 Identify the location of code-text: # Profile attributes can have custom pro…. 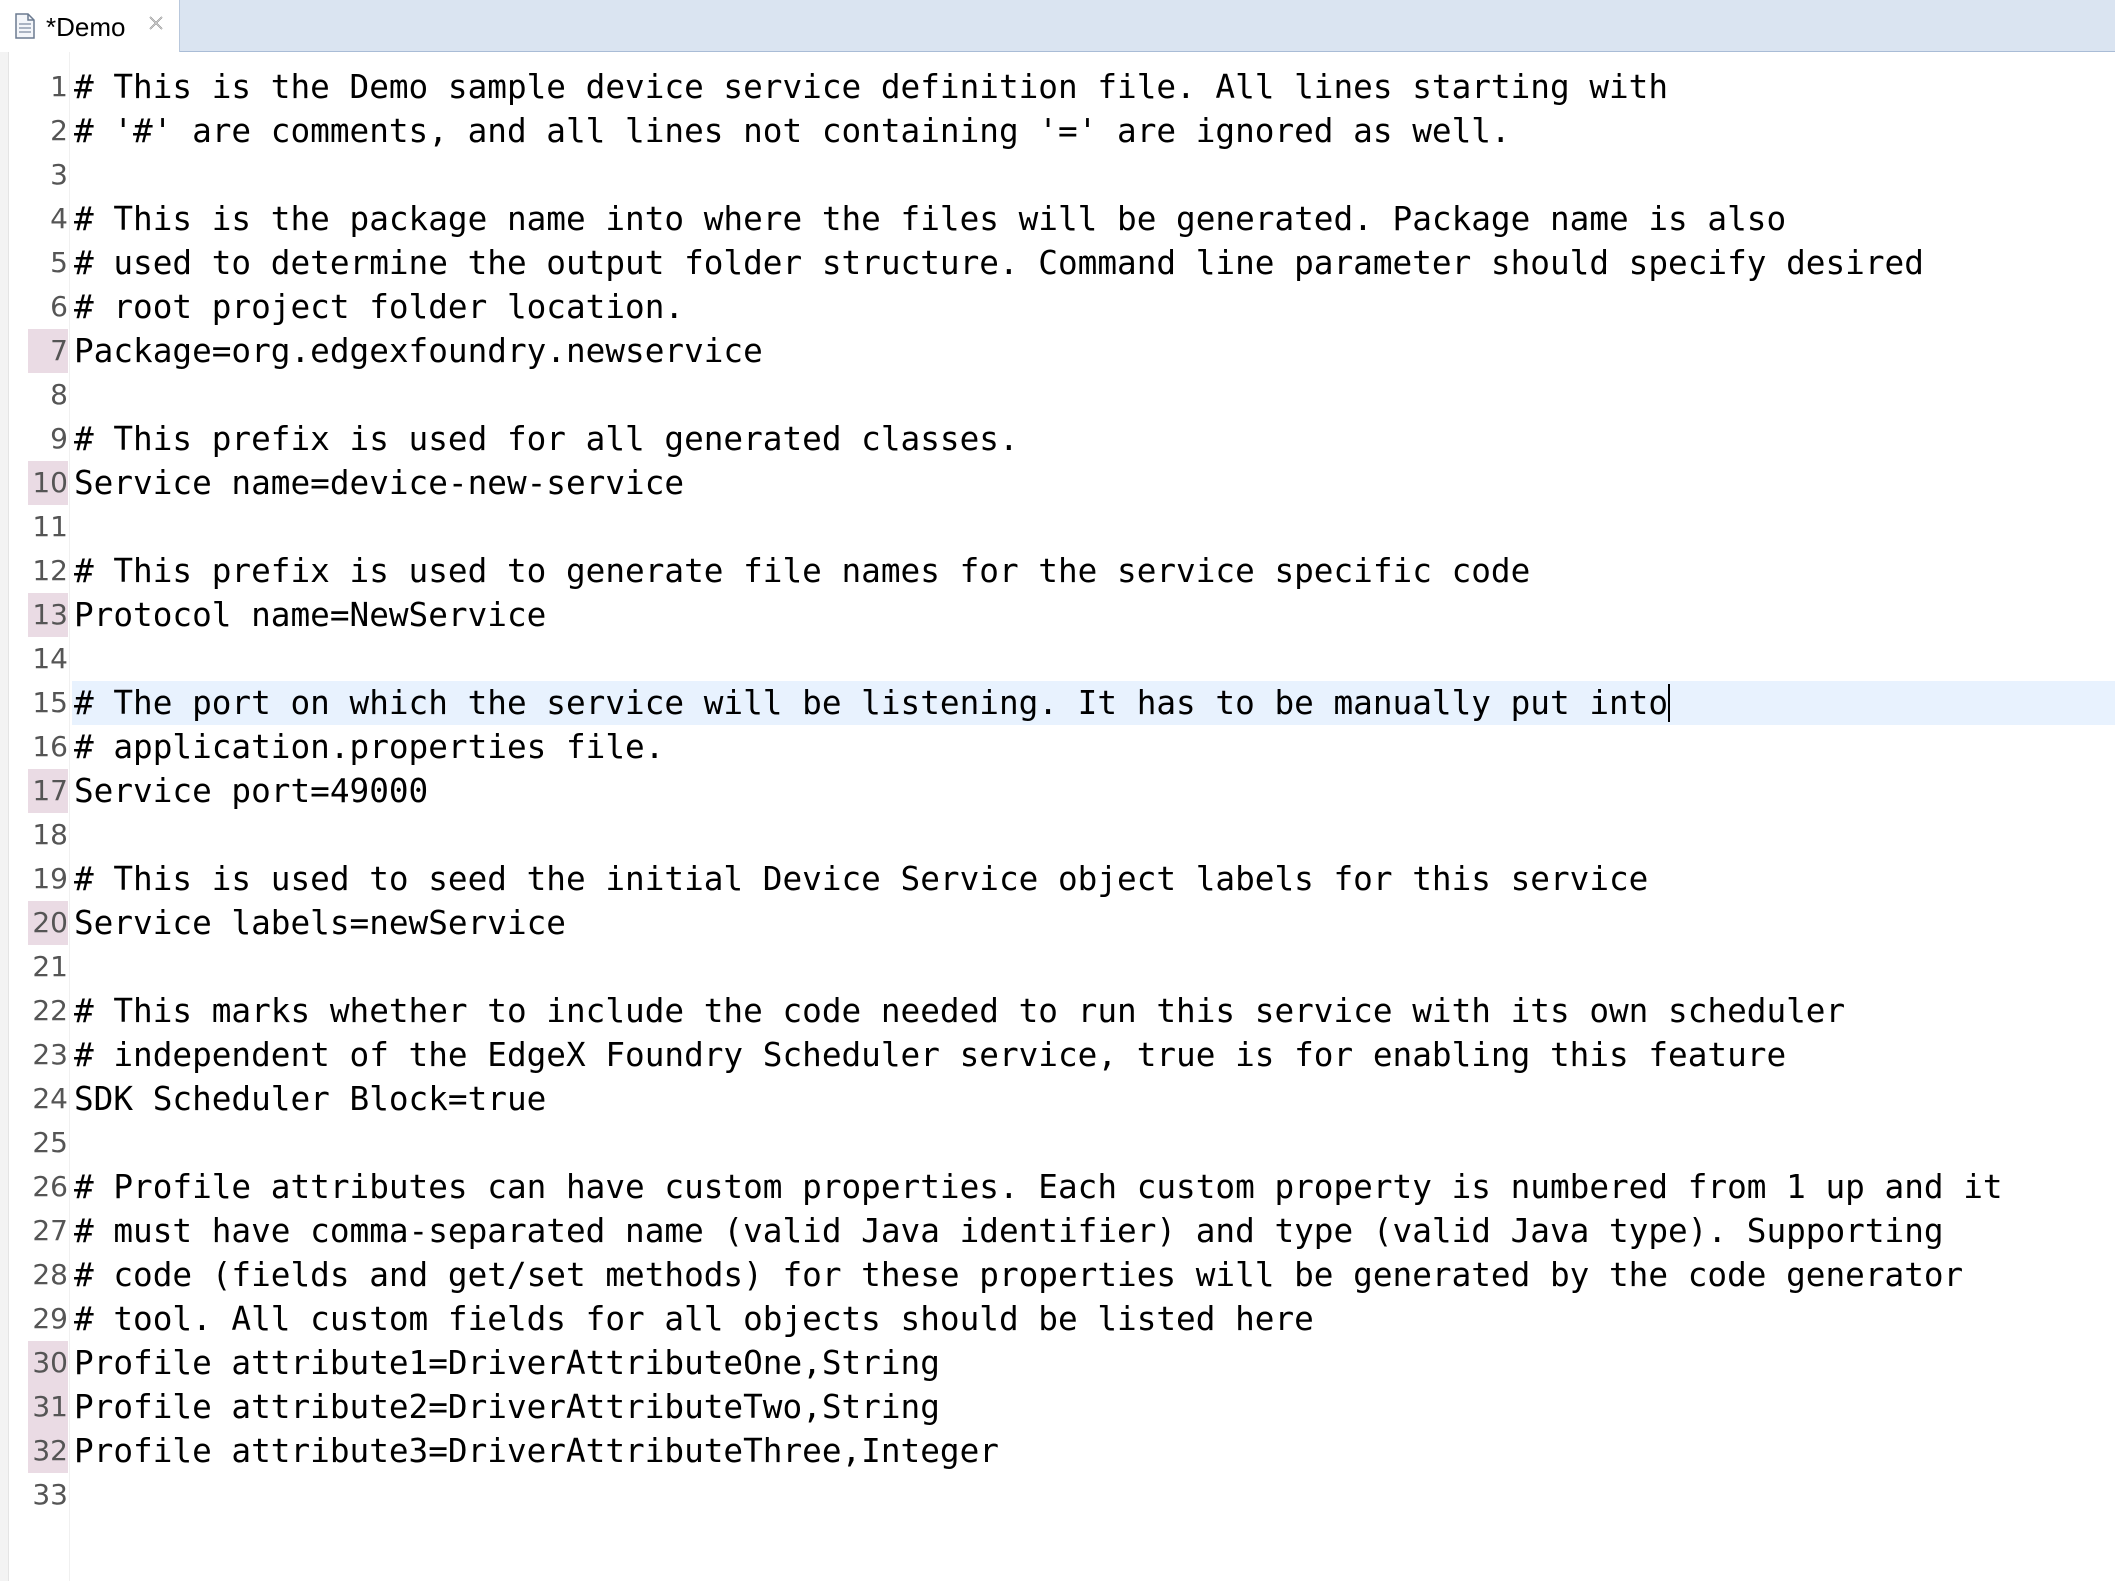
(1038, 1187).